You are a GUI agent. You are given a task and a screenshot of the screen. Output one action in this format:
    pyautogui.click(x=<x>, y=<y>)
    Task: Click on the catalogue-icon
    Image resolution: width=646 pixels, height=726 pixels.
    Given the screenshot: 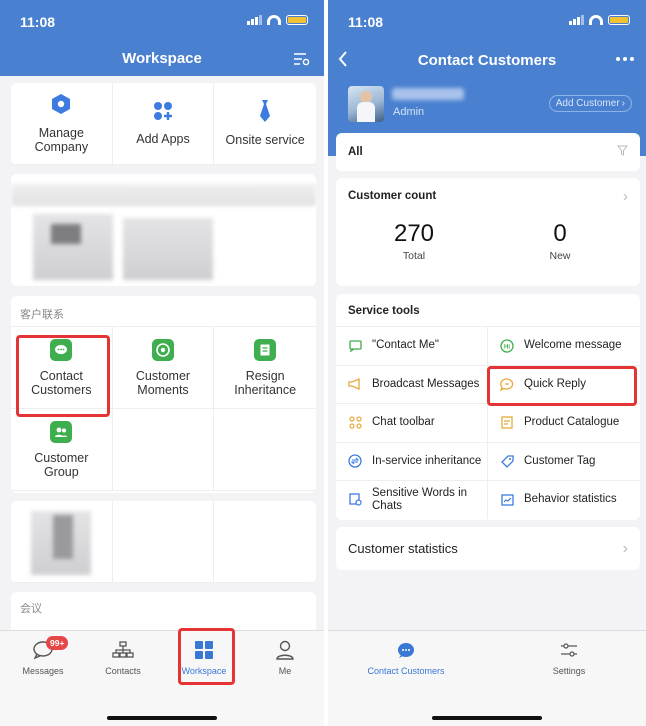 What is the action you would take?
    pyautogui.click(x=507, y=423)
    